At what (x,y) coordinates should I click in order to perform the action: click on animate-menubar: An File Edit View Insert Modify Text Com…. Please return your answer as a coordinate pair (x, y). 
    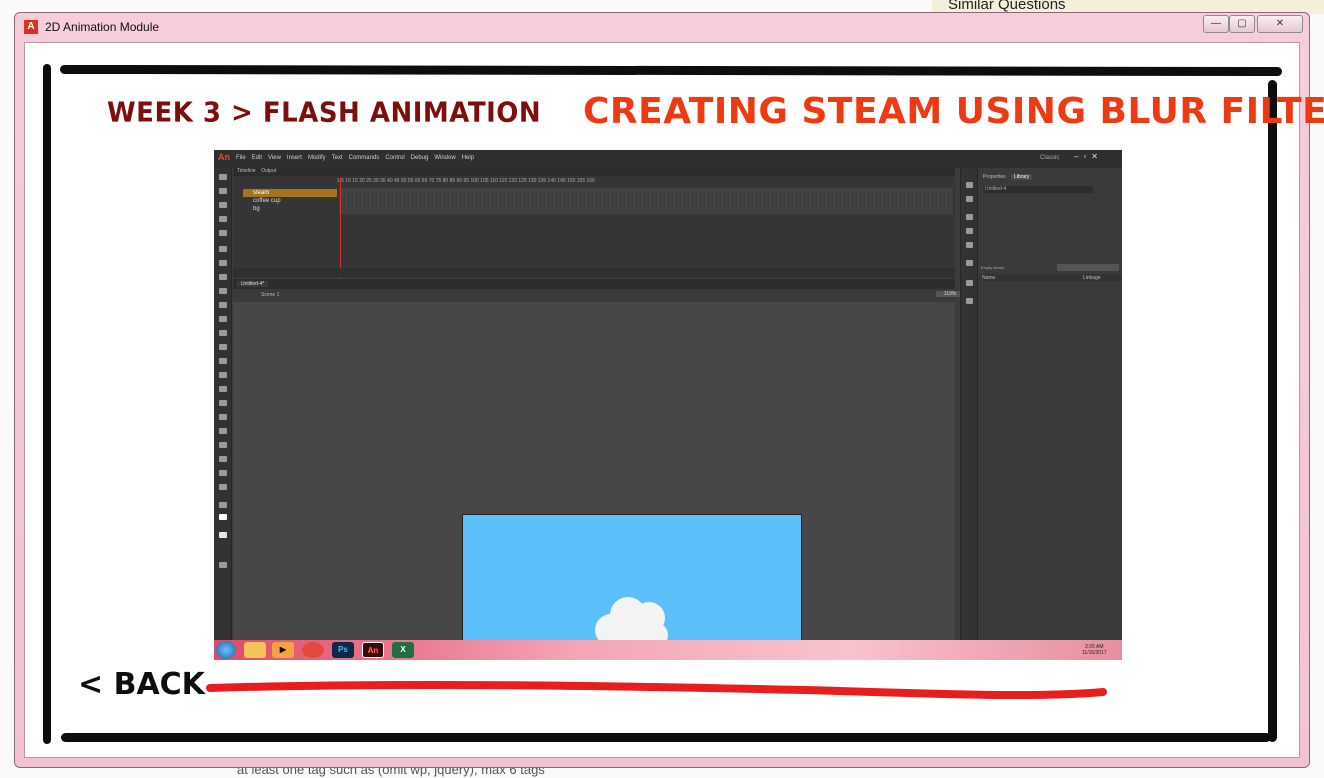
    Looking at the image, I should click on (668, 159).